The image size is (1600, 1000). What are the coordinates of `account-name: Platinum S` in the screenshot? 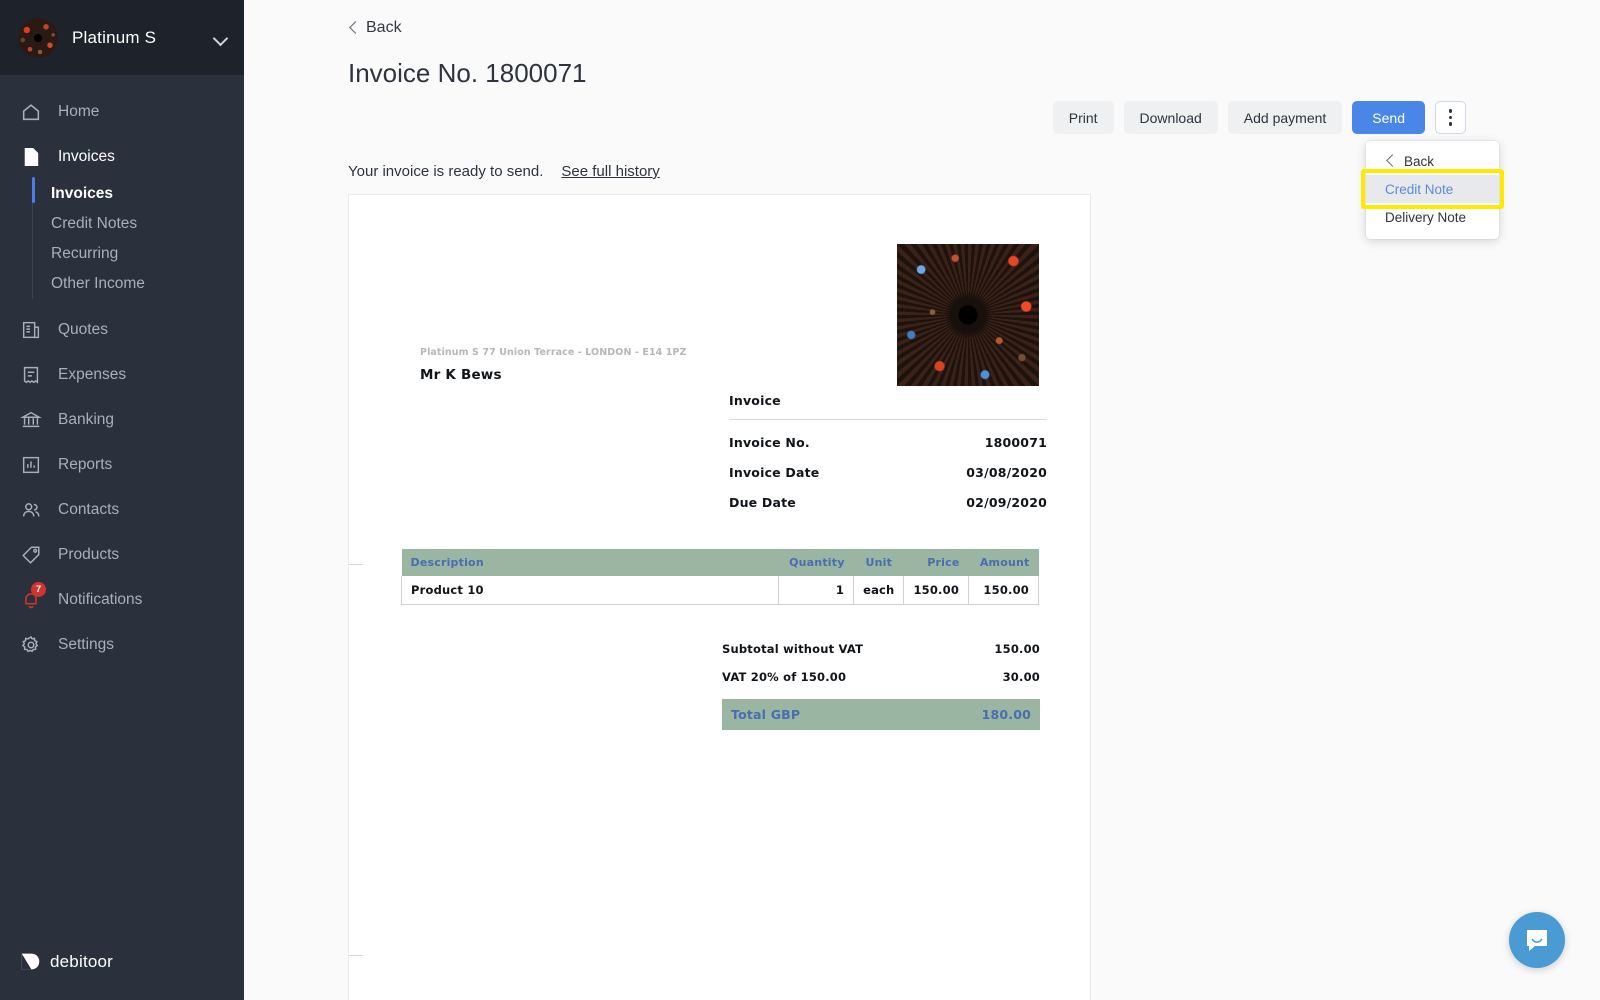 It's located at (114, 37).